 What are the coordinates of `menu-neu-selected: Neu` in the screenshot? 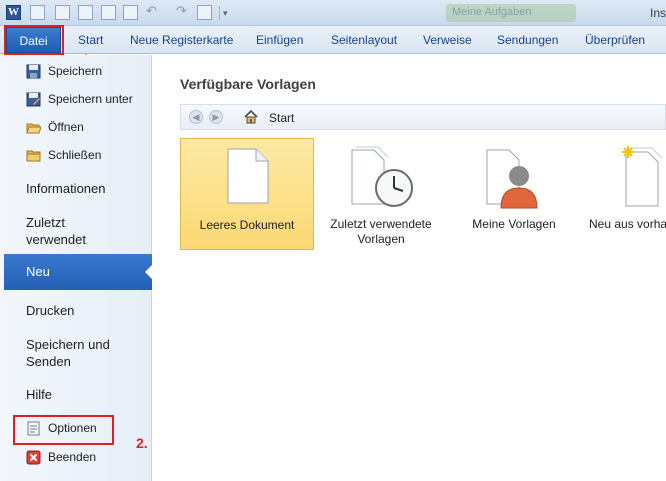 It's located at (78, 272).